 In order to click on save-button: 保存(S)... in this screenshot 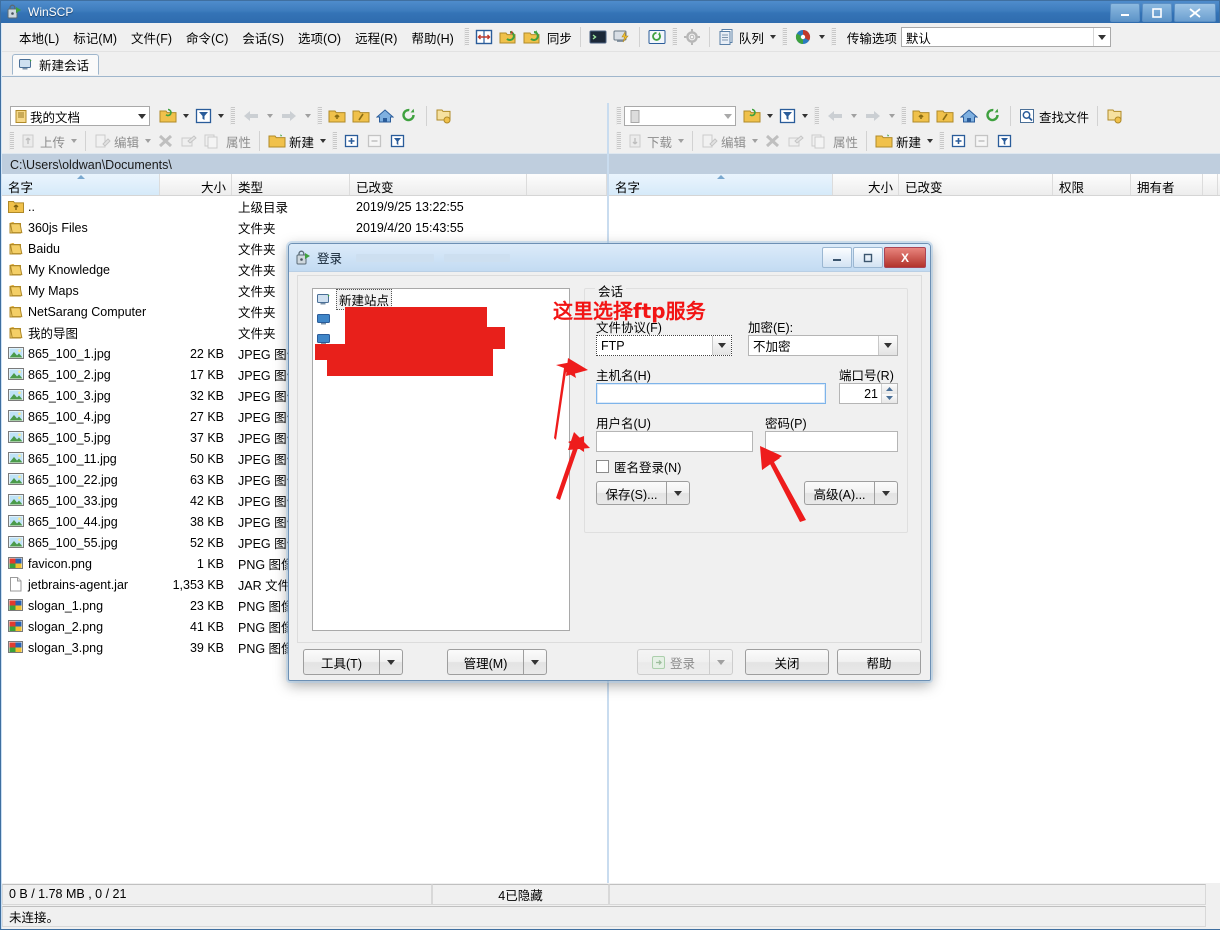, I will do `click(643, 493)`.